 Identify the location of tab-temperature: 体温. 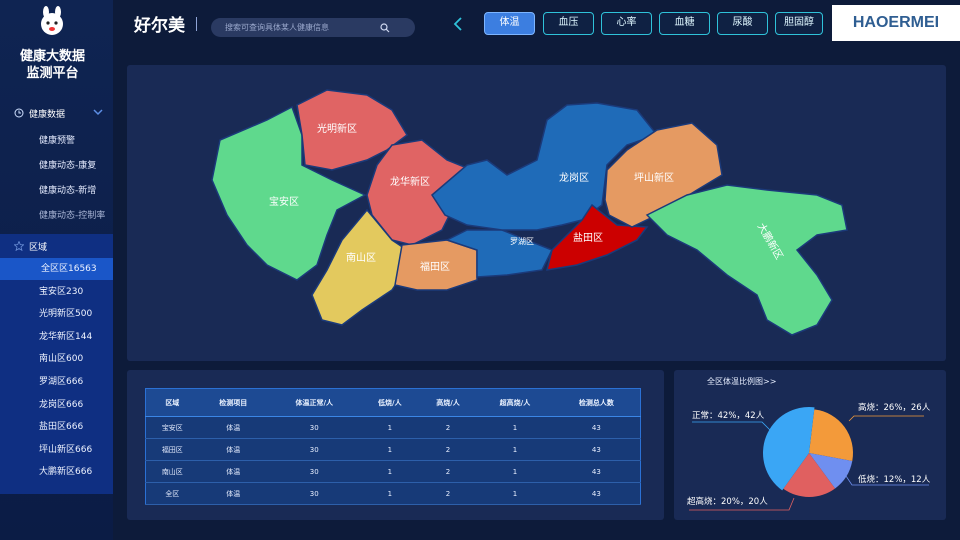
(509, 23).